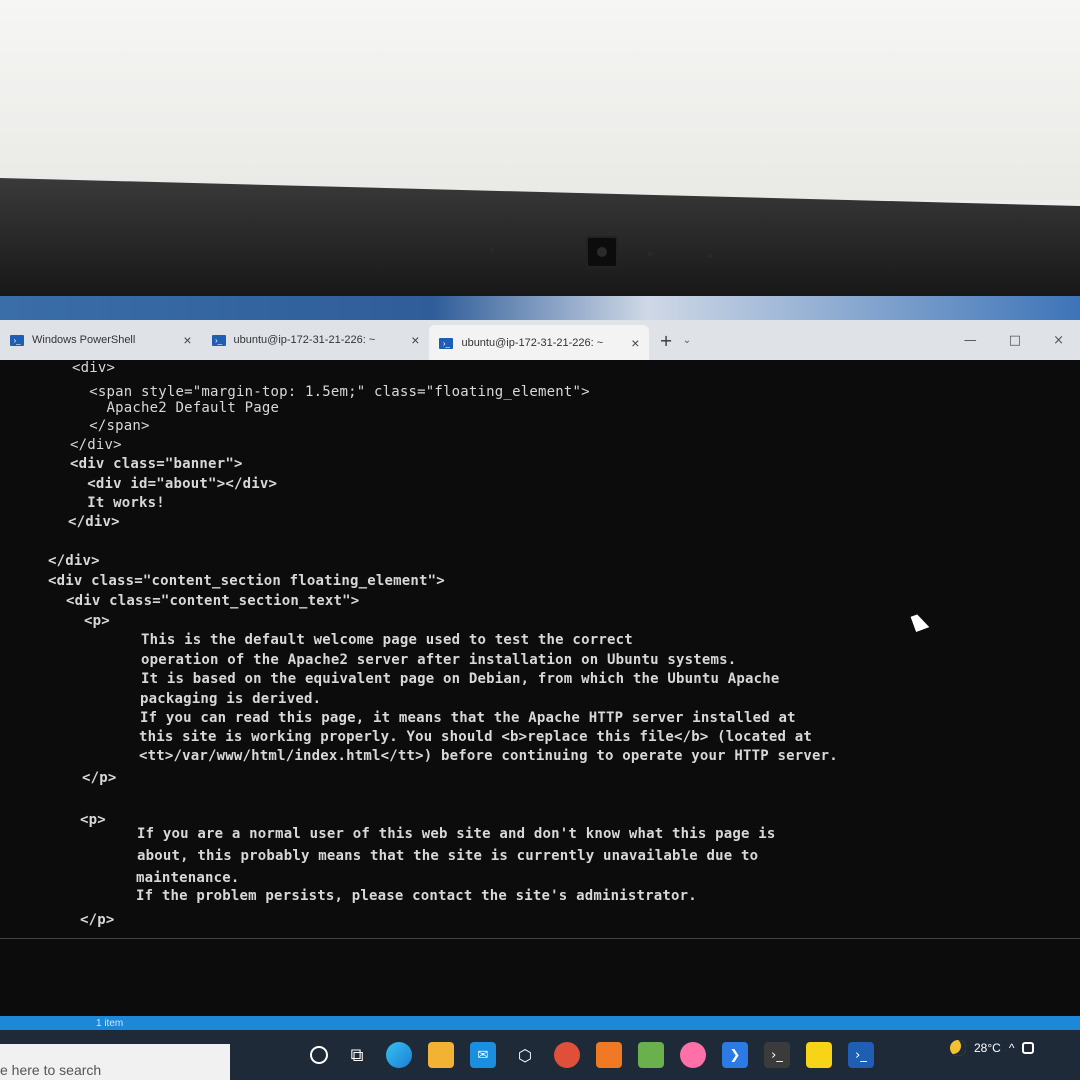  What do you see at coordinates (602, 252) in the screenshot?
I see `webcam` at bounding box center [602, 252].